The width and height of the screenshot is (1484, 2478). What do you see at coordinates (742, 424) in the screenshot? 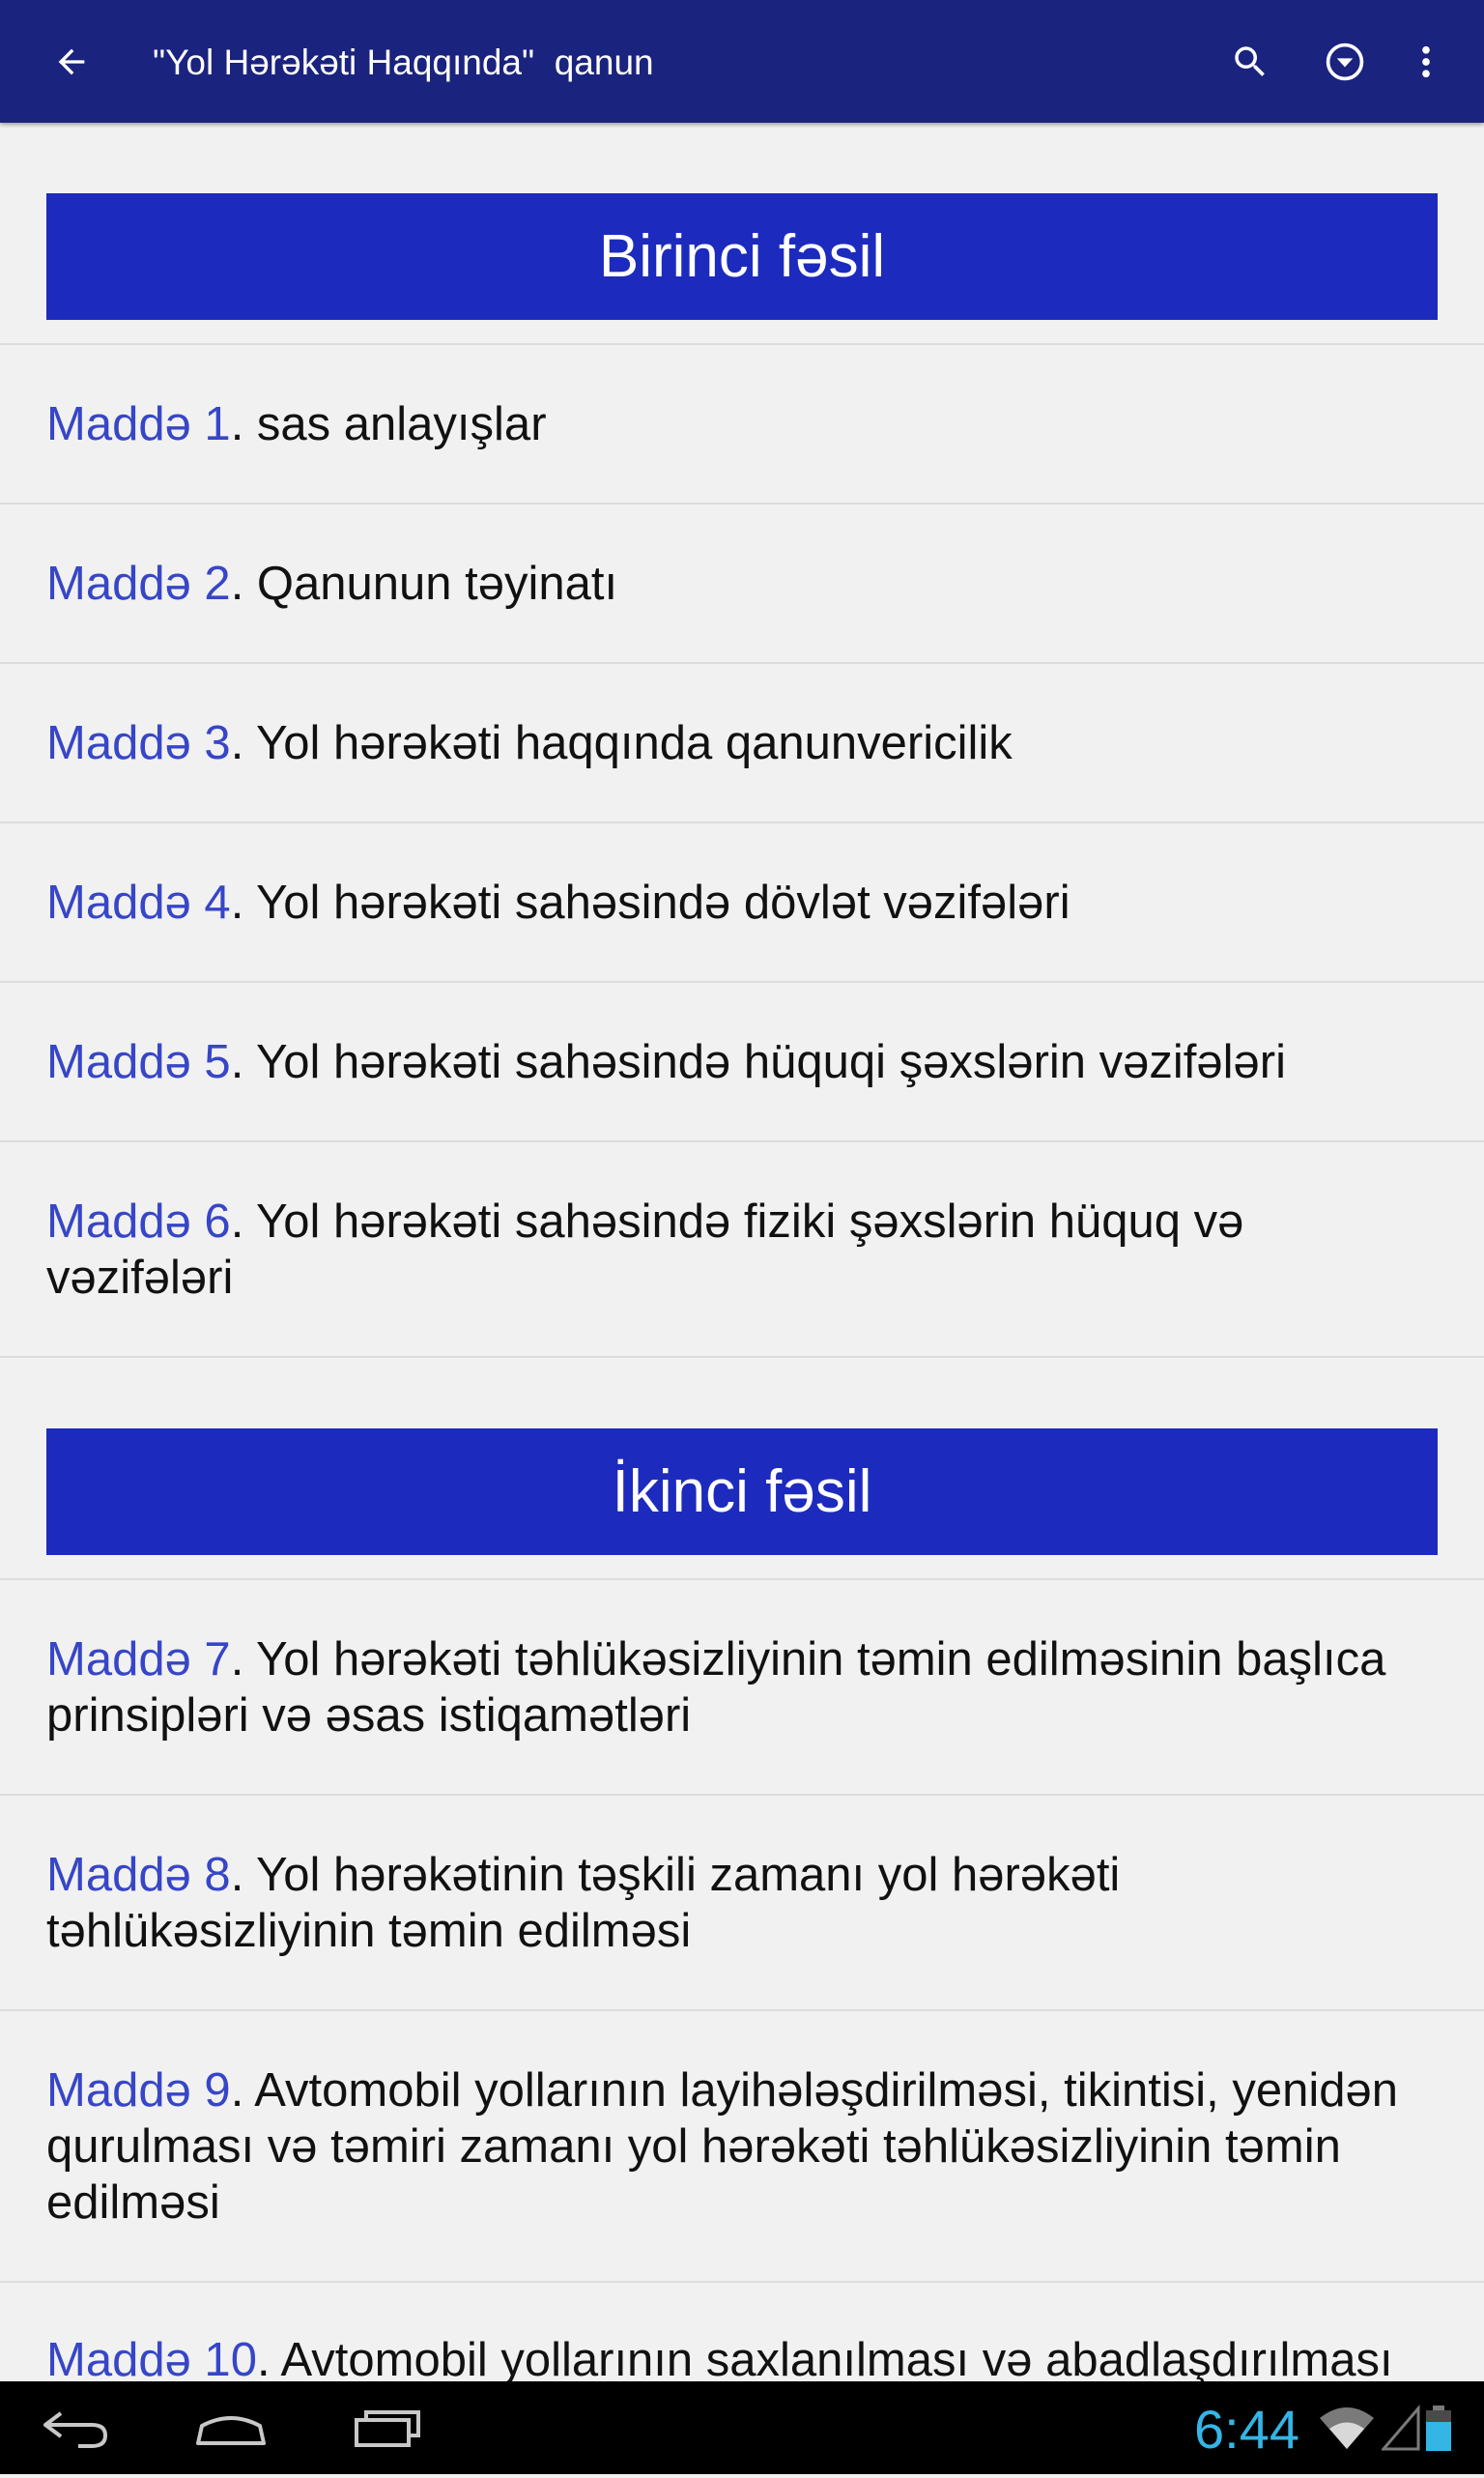
I see `article-item: Maddə 1. sas anlayışlar` at bounding box center [742, 424].